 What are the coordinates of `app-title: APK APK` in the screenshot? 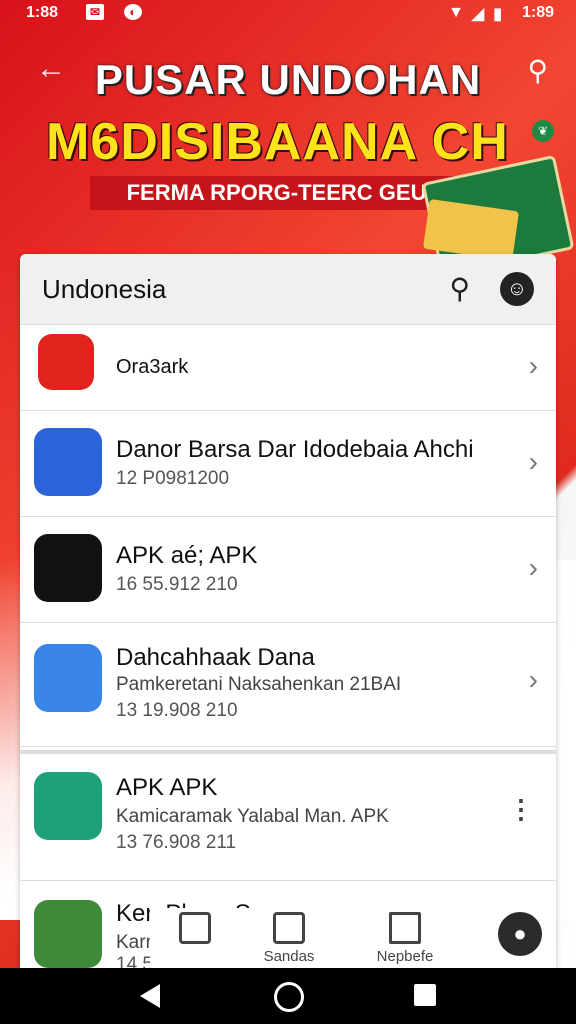 It's located at (167, 787).